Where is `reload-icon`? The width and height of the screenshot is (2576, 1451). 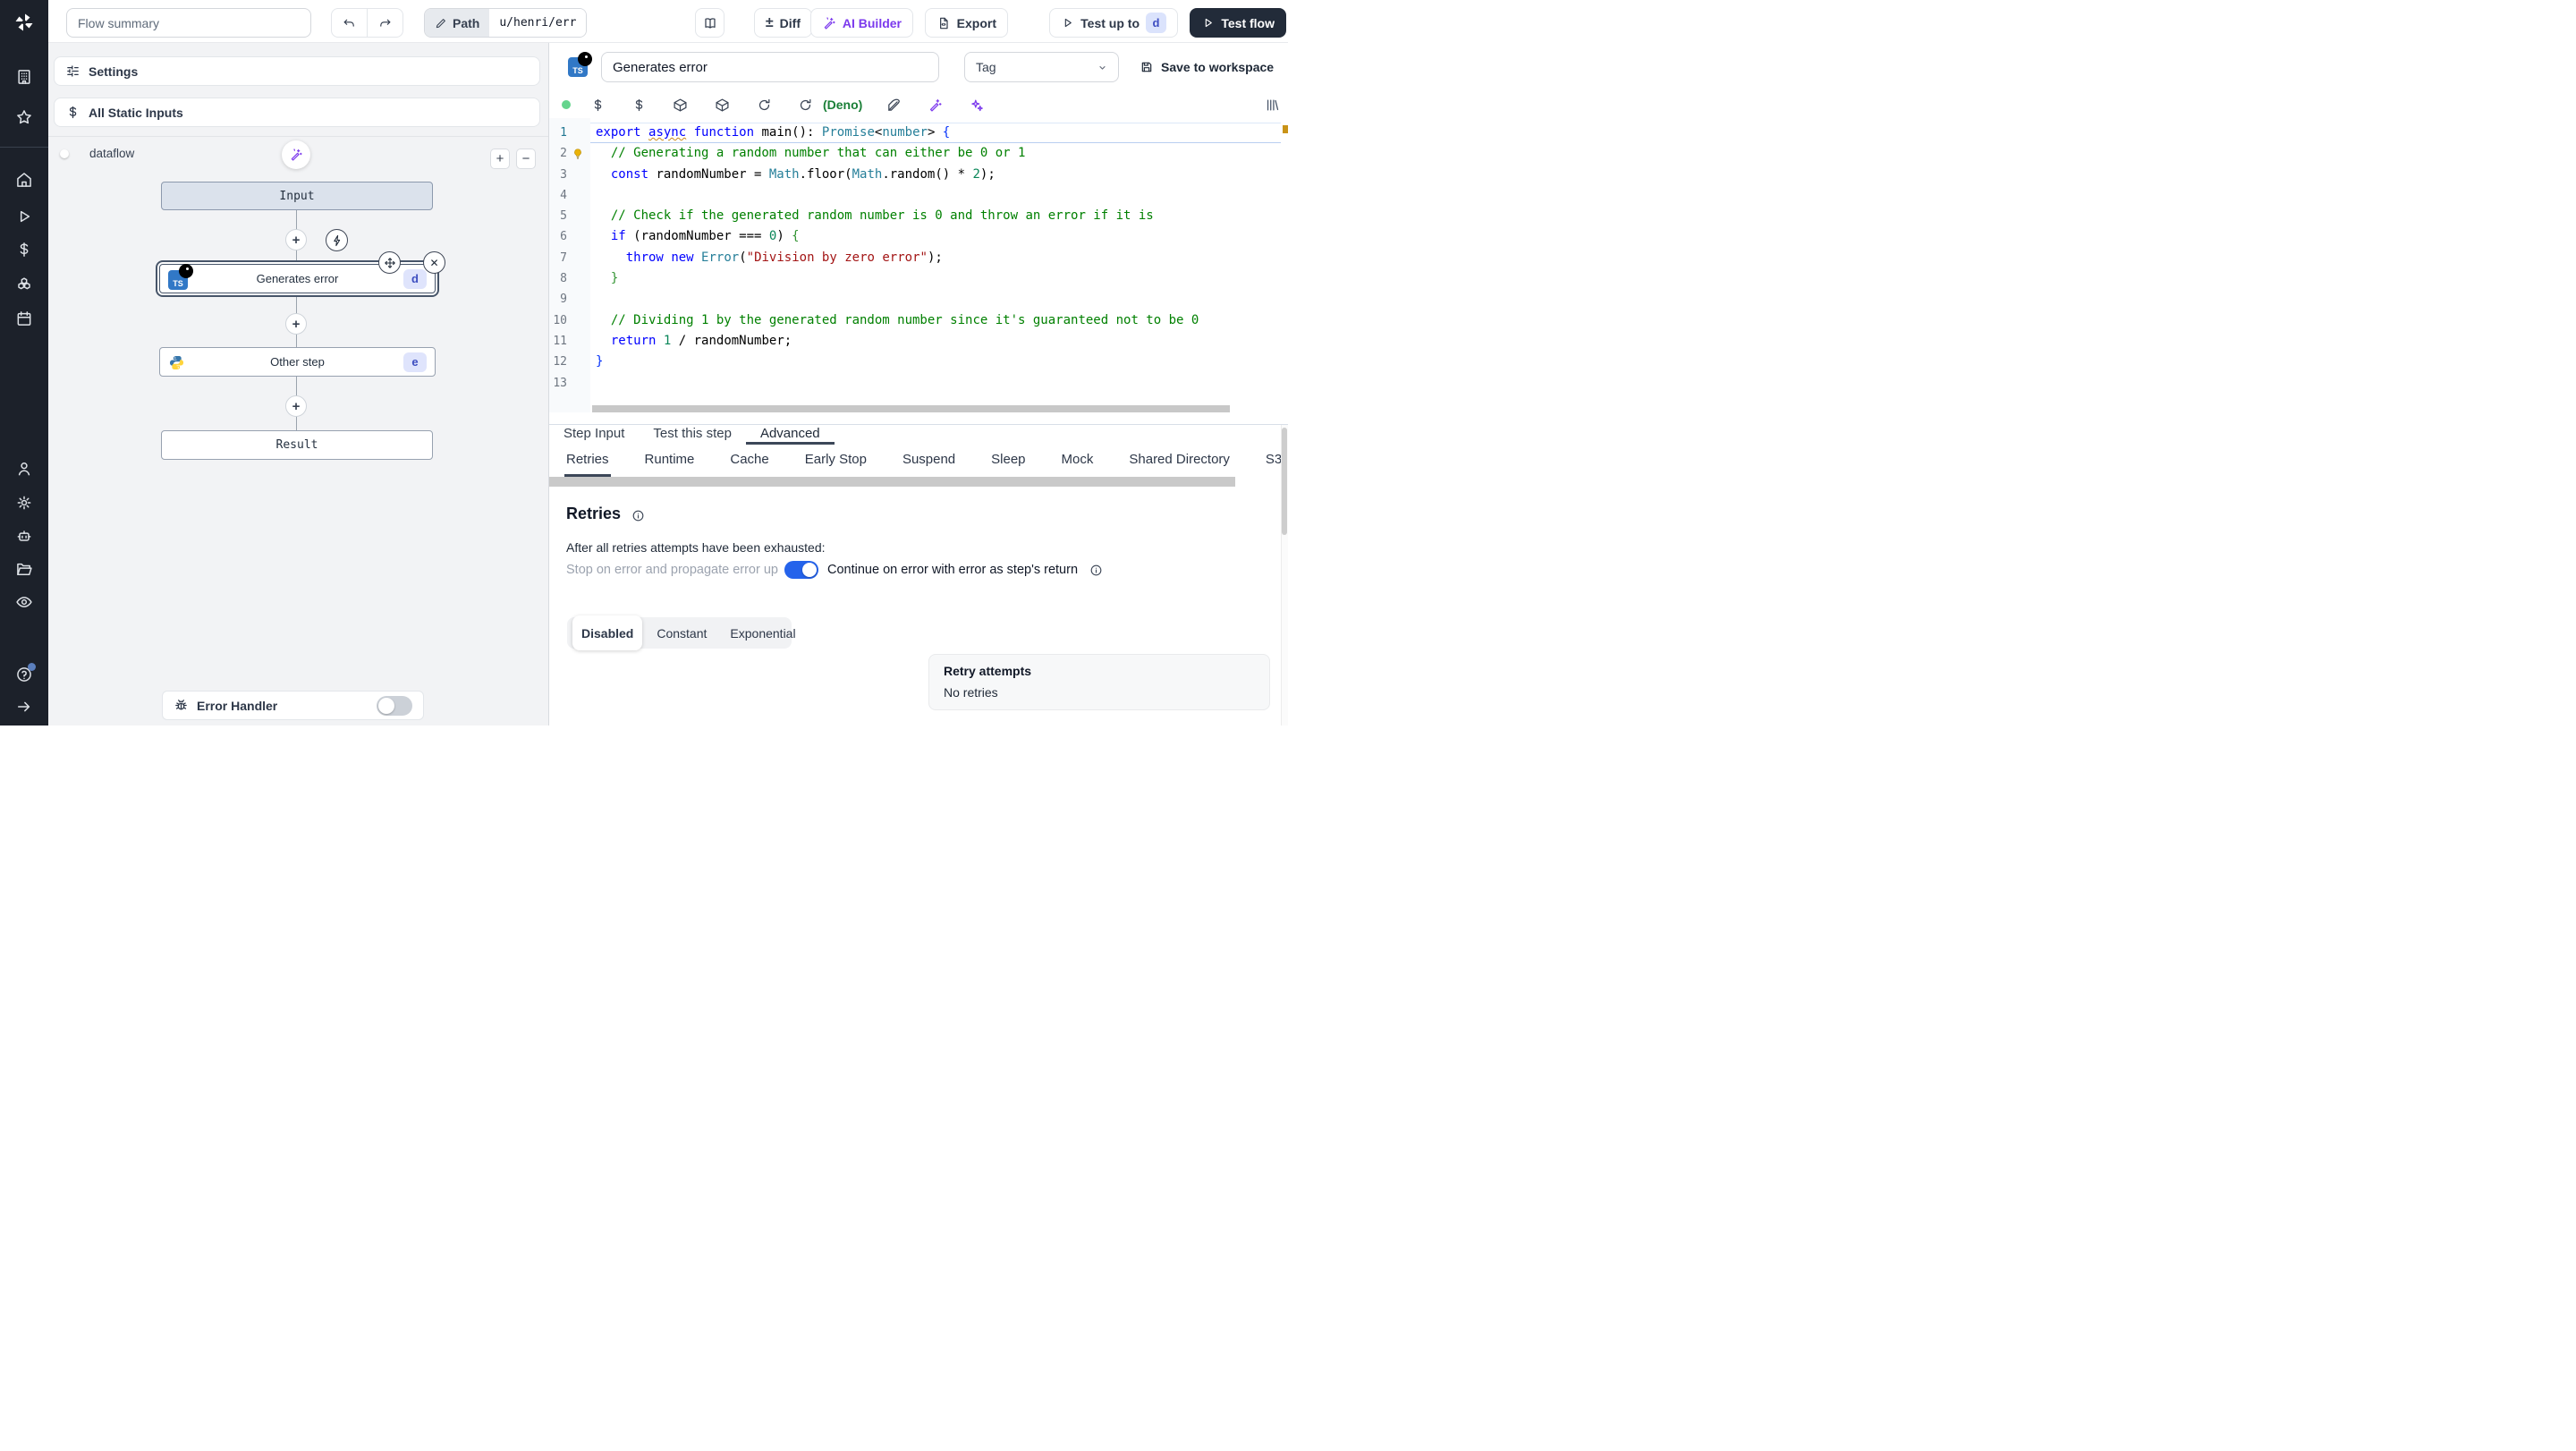
reload-icon is located at coordinates (764, 105).